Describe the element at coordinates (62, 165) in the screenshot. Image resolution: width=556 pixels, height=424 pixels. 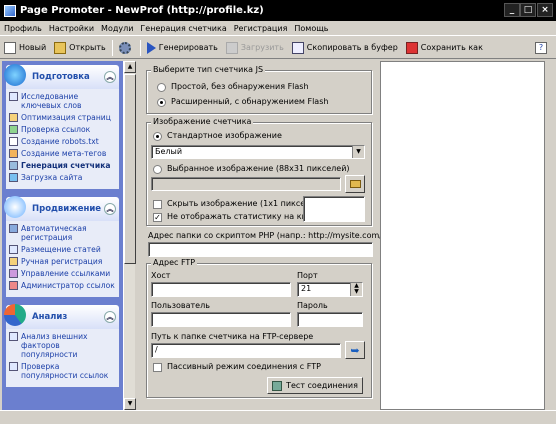
I see `sidebar-item-counter: Генерация счетчика` at that location.